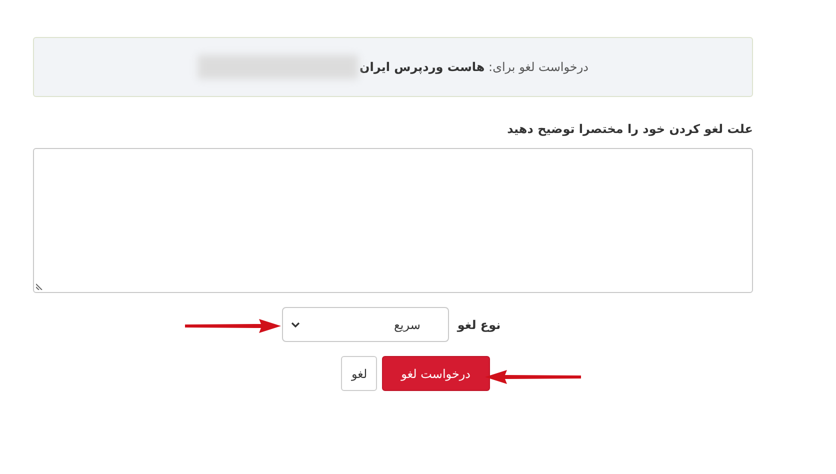  What do you see at coordinates (436, 373) in the screenshot?
I see `request-cancel-button: درخواست لغو` at bounding box center [436, 373].